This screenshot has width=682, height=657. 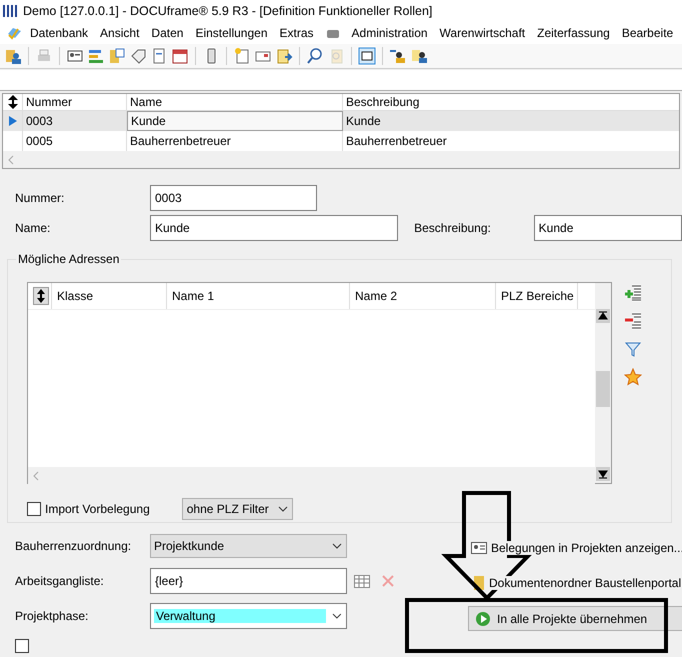 What do you see at coordinates (69, 259) in the screenshot?
I see `group-title: Mögliche Adressen` at bounding box center [69, 259].